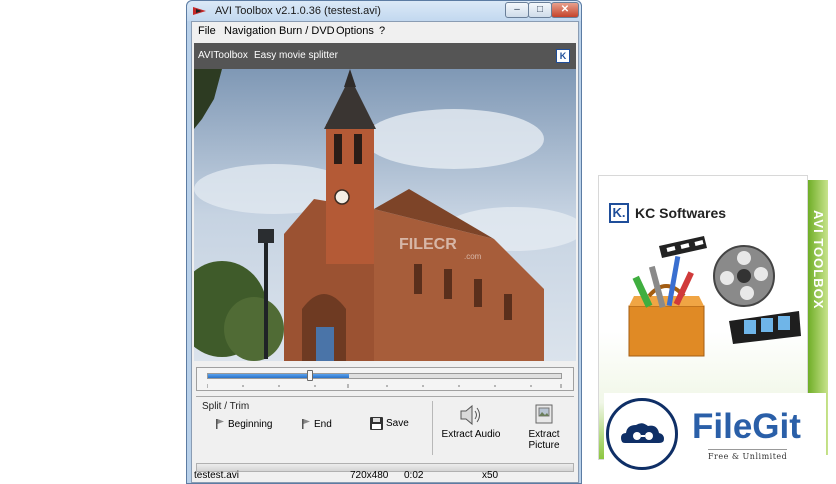 The width and height of the screenshot is (836, 484). I want to click on kc-logo-icon: K, so click(563, 56).